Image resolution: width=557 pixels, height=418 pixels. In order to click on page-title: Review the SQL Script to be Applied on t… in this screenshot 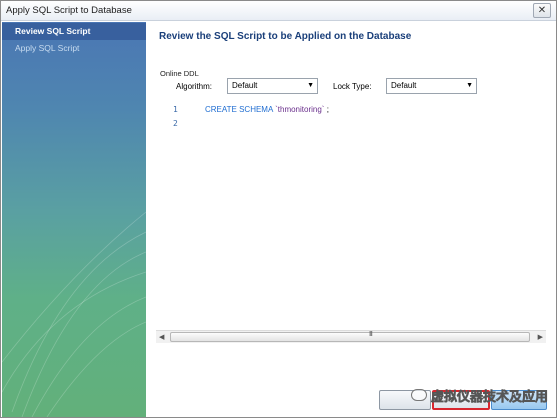, I will do `click(285, 36)`.